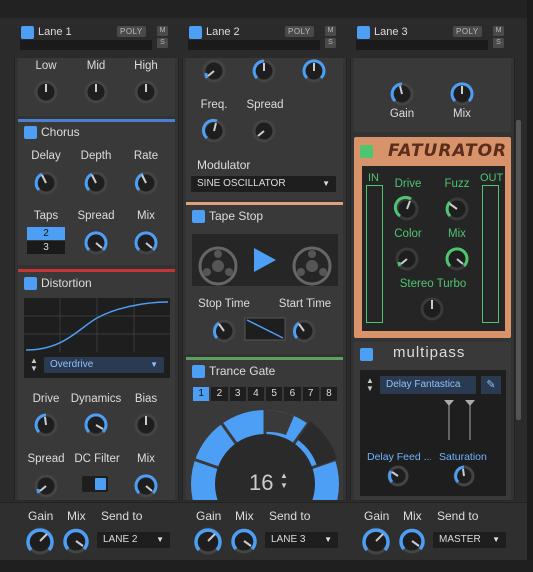 This screenshot has width=533, height=572. What do you see at coordinates (292, 394) in the screenshot?
I see `step-tab-6: 6` at bounding box center [292, 394].